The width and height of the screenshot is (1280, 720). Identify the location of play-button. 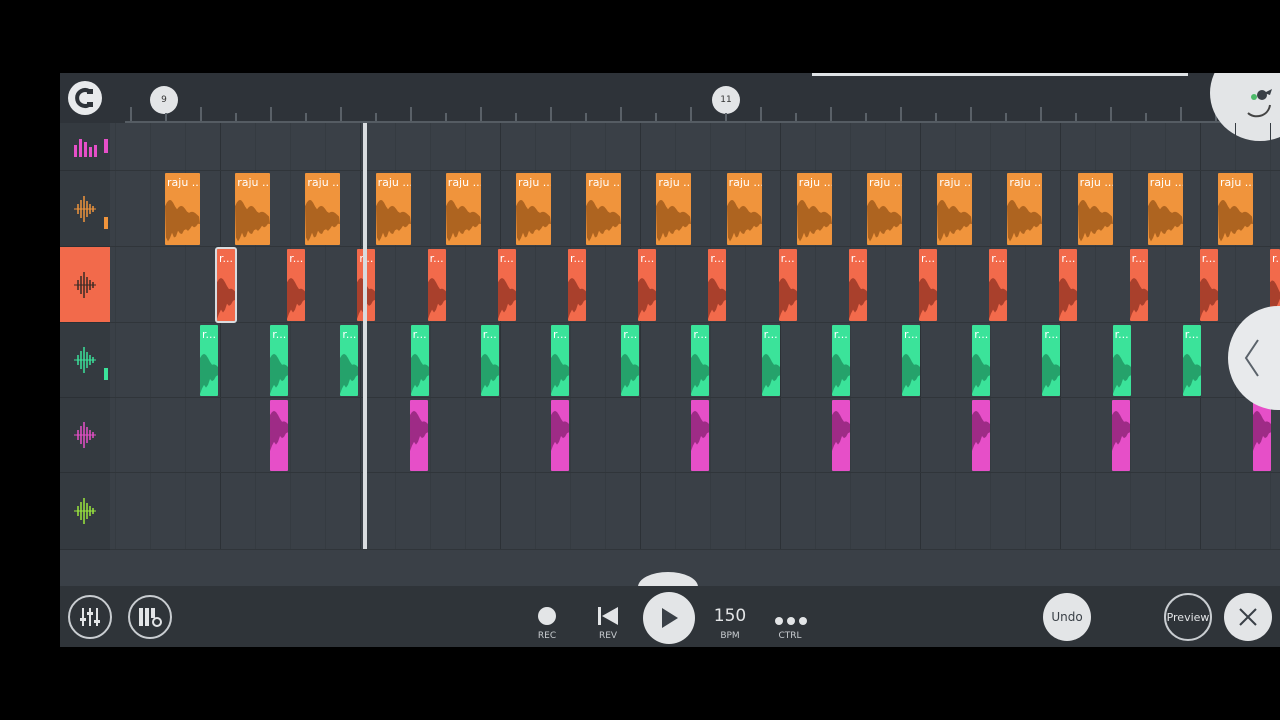
(669, 618).